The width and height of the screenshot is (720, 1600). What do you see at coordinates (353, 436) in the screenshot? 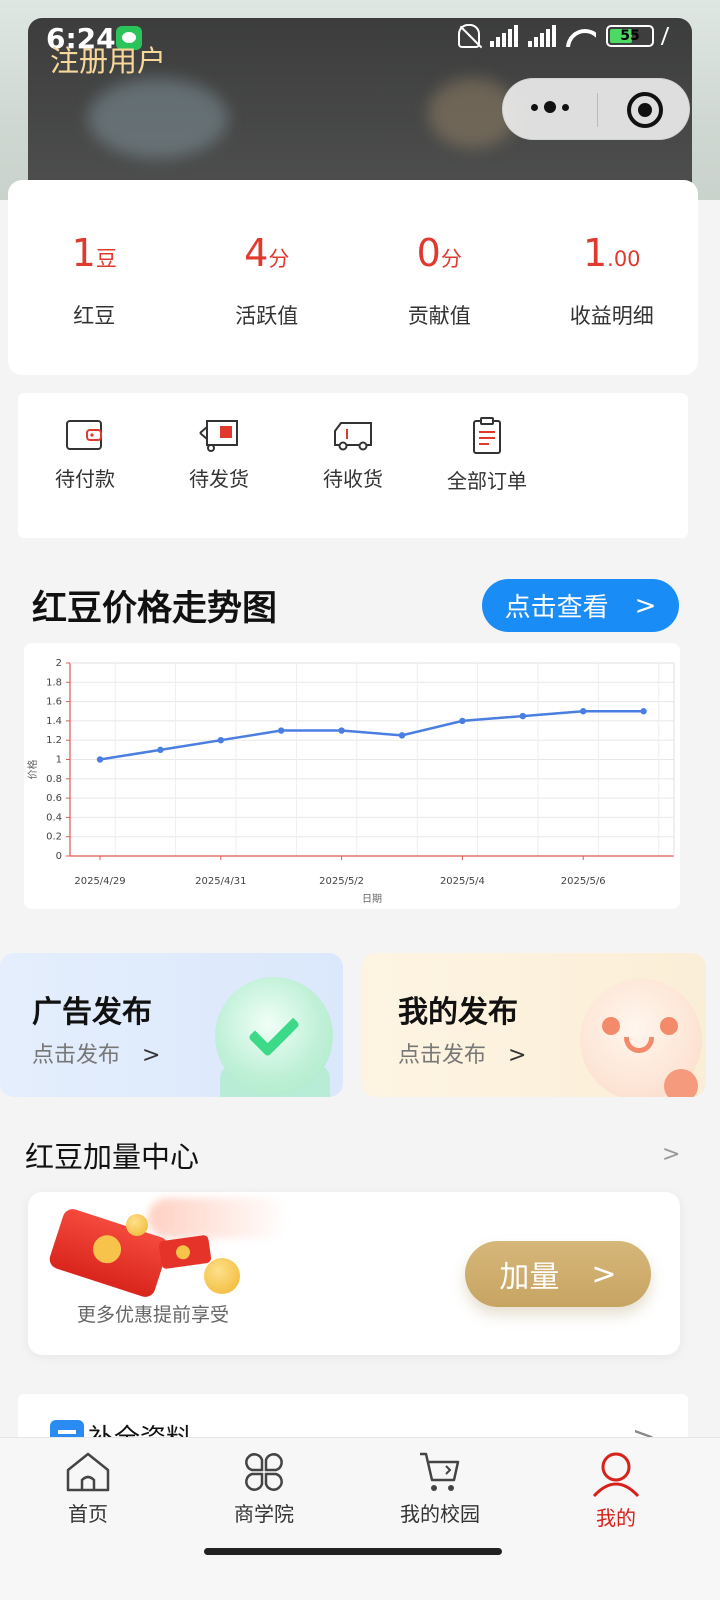
I see `truck-icon` at bounding box center [353, 436].